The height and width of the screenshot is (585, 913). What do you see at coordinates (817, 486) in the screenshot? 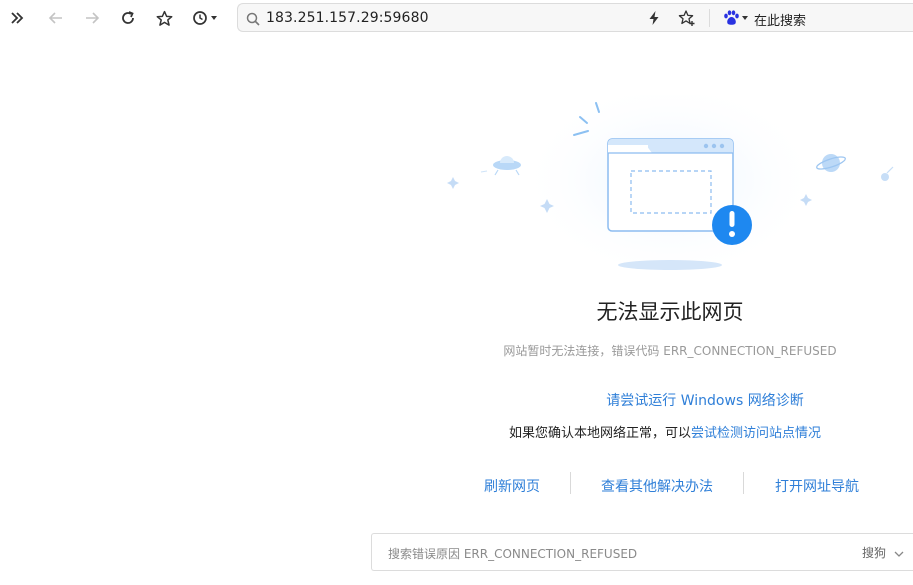
I see `url-navigation-link: 打开网址导航` at bounding box center [817, 486].